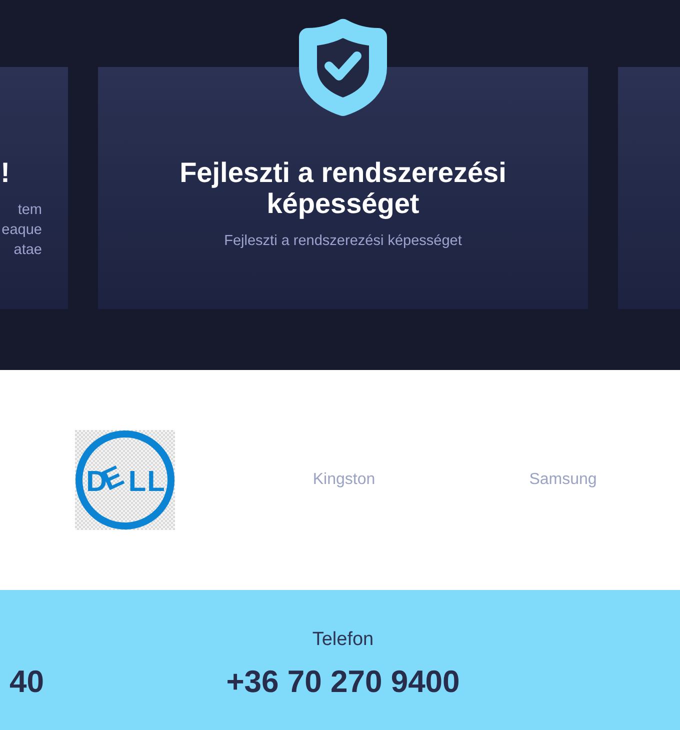  What do you see at coordinates (344, 480) in the screenshot?
I see `brand-name: Kingston` at bounding box center [344, 480].